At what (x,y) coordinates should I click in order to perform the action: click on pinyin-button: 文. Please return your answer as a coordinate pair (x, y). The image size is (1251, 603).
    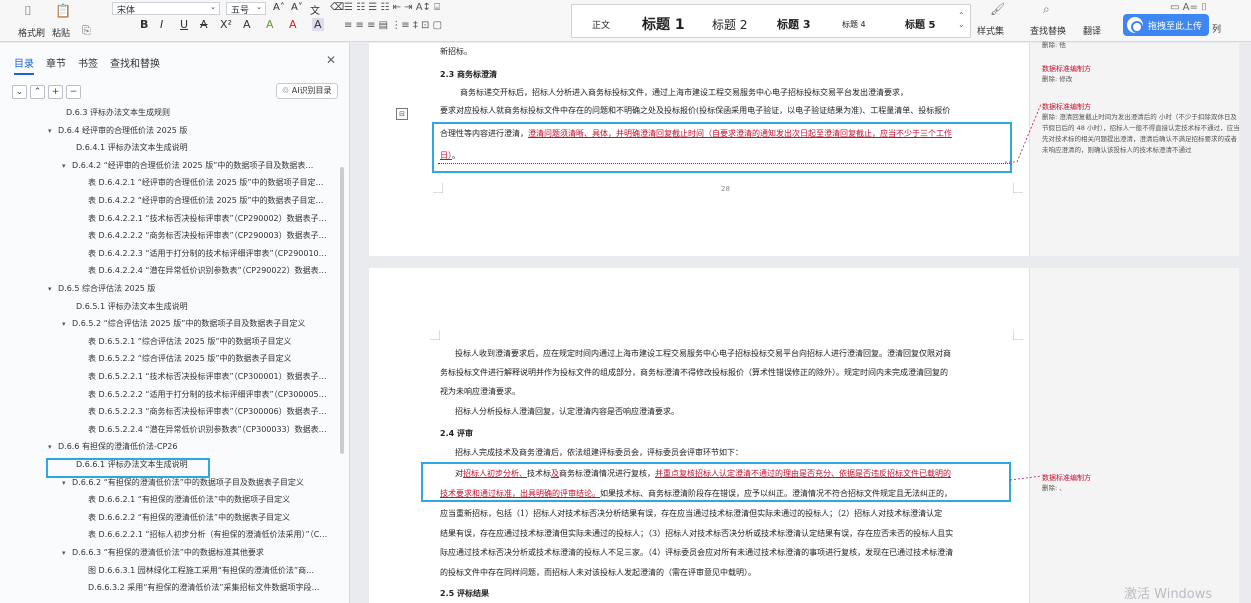
    Looking at the image, I should click on (315, 9).